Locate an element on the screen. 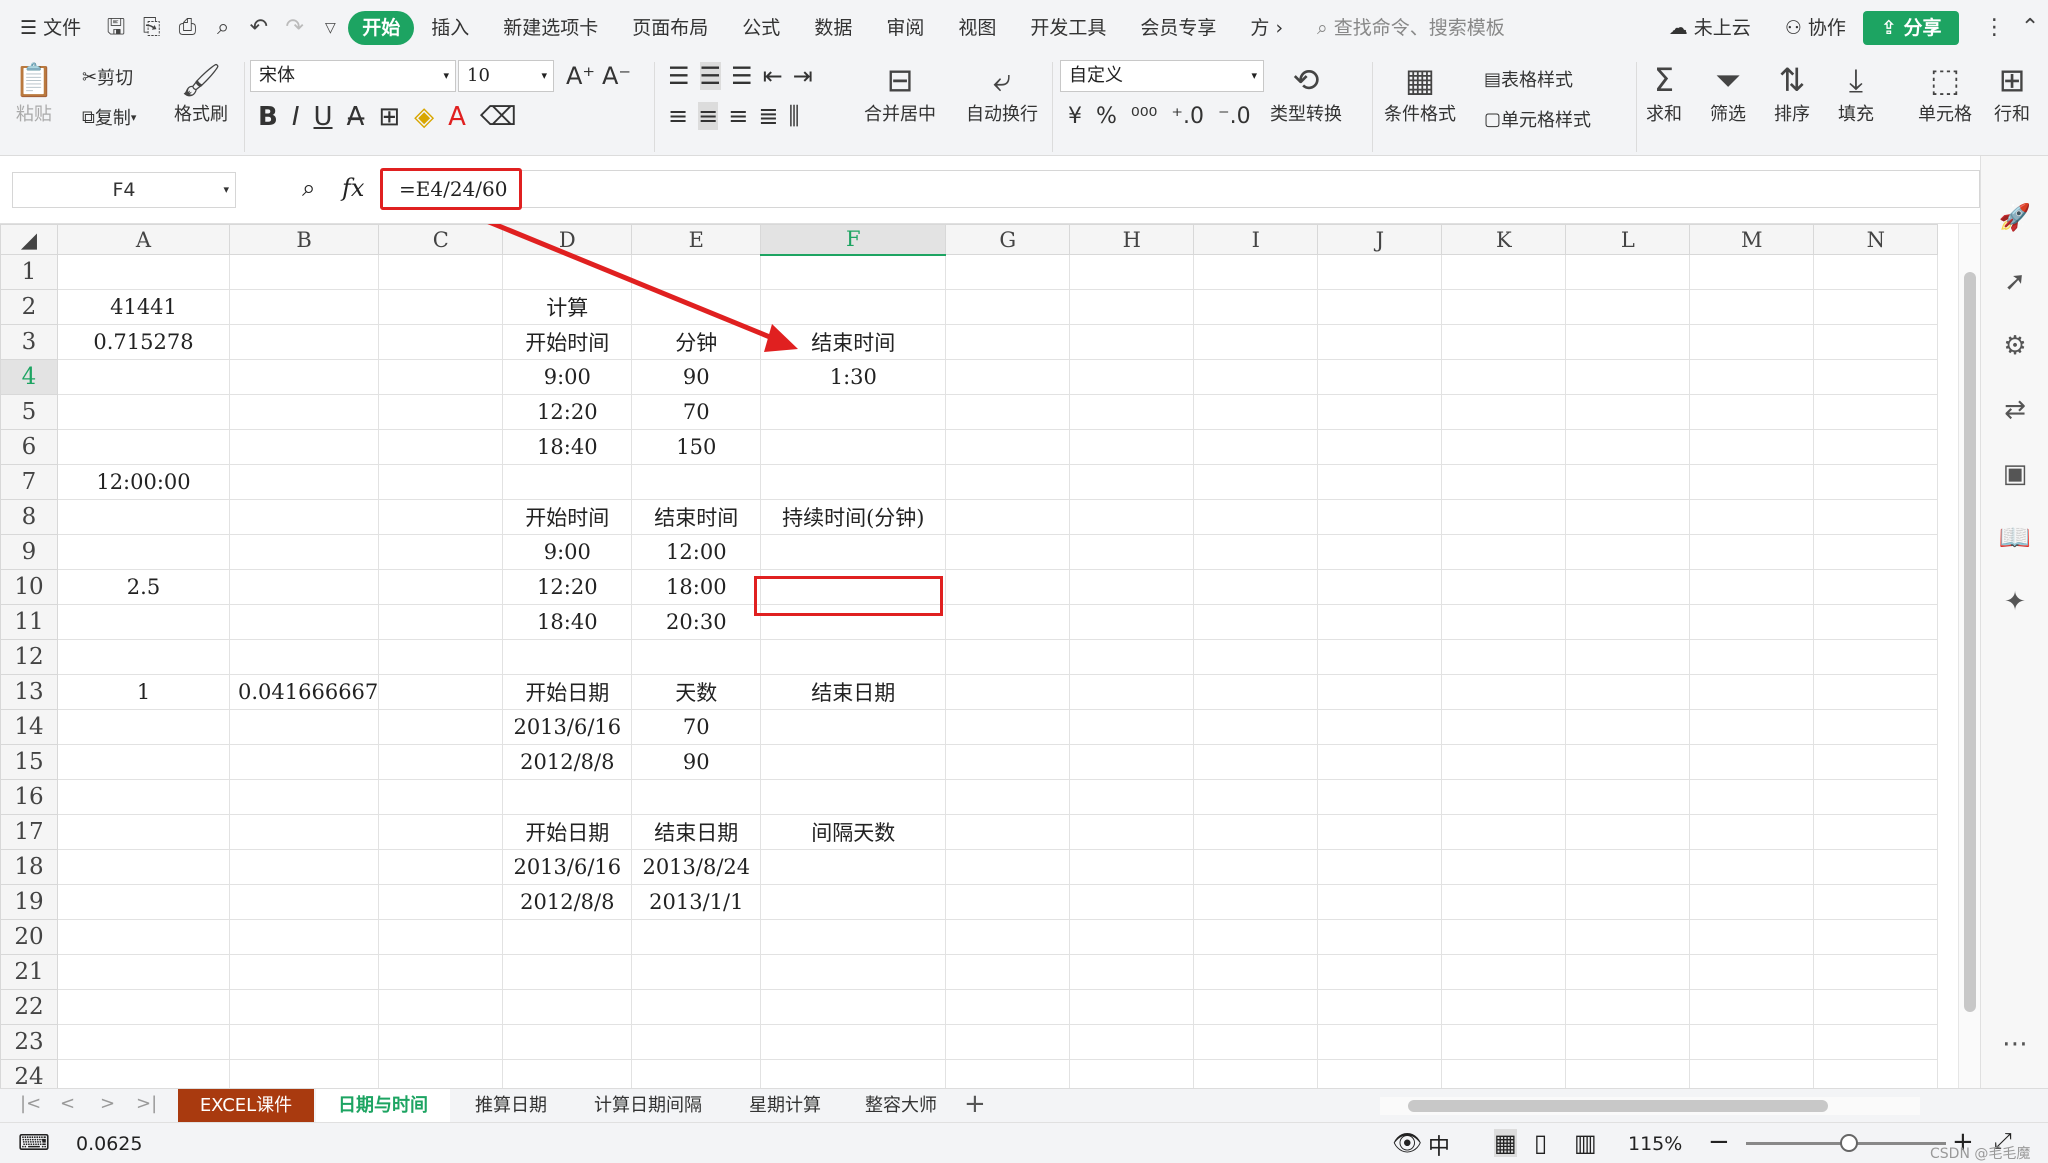 Image resolution: width=2048 pixels, height=1163 pixels. tab-developer: 开发工具 is located at coordinates (1068, 28).